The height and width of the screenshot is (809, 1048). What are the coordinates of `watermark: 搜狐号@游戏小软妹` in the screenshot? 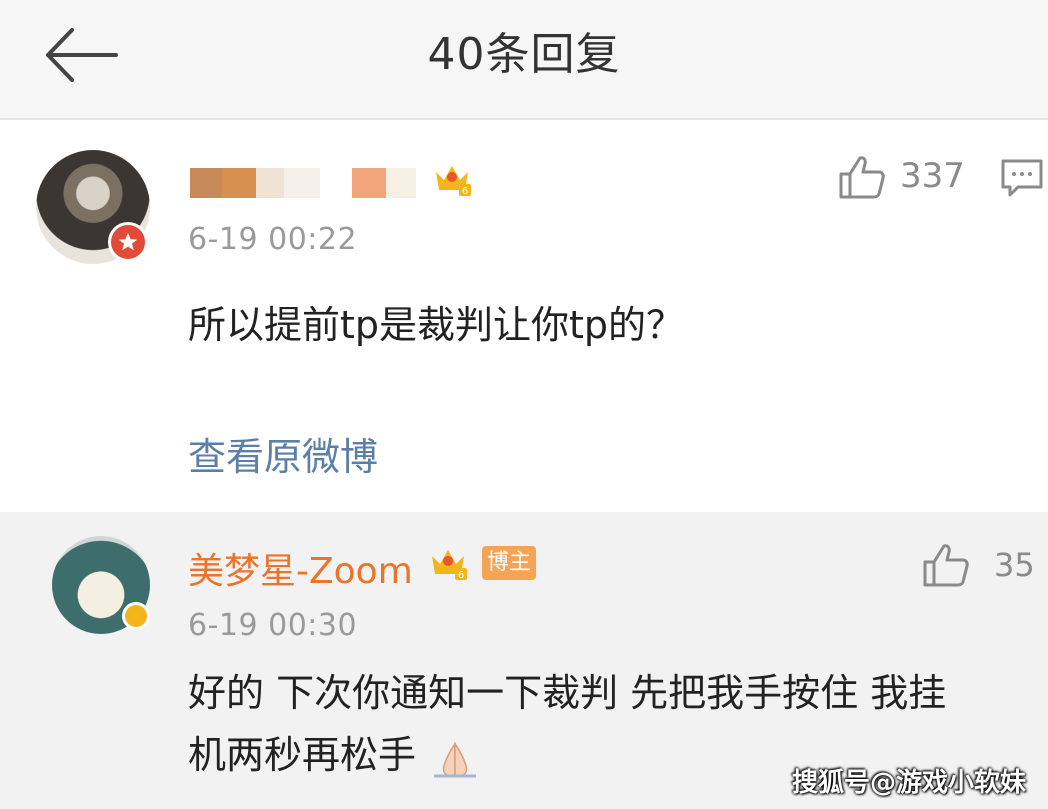 It's located at (908, 783).